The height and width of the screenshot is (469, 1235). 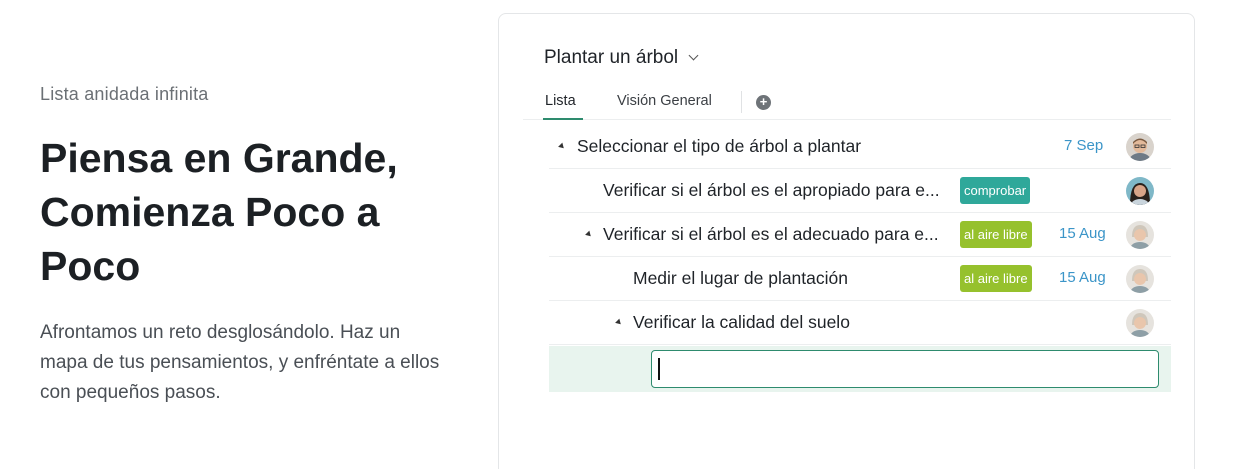 What do you see at coordinates (693, 55) in the screenshot?
I see `chevron-down-icon` at bounding box center [693, 55].